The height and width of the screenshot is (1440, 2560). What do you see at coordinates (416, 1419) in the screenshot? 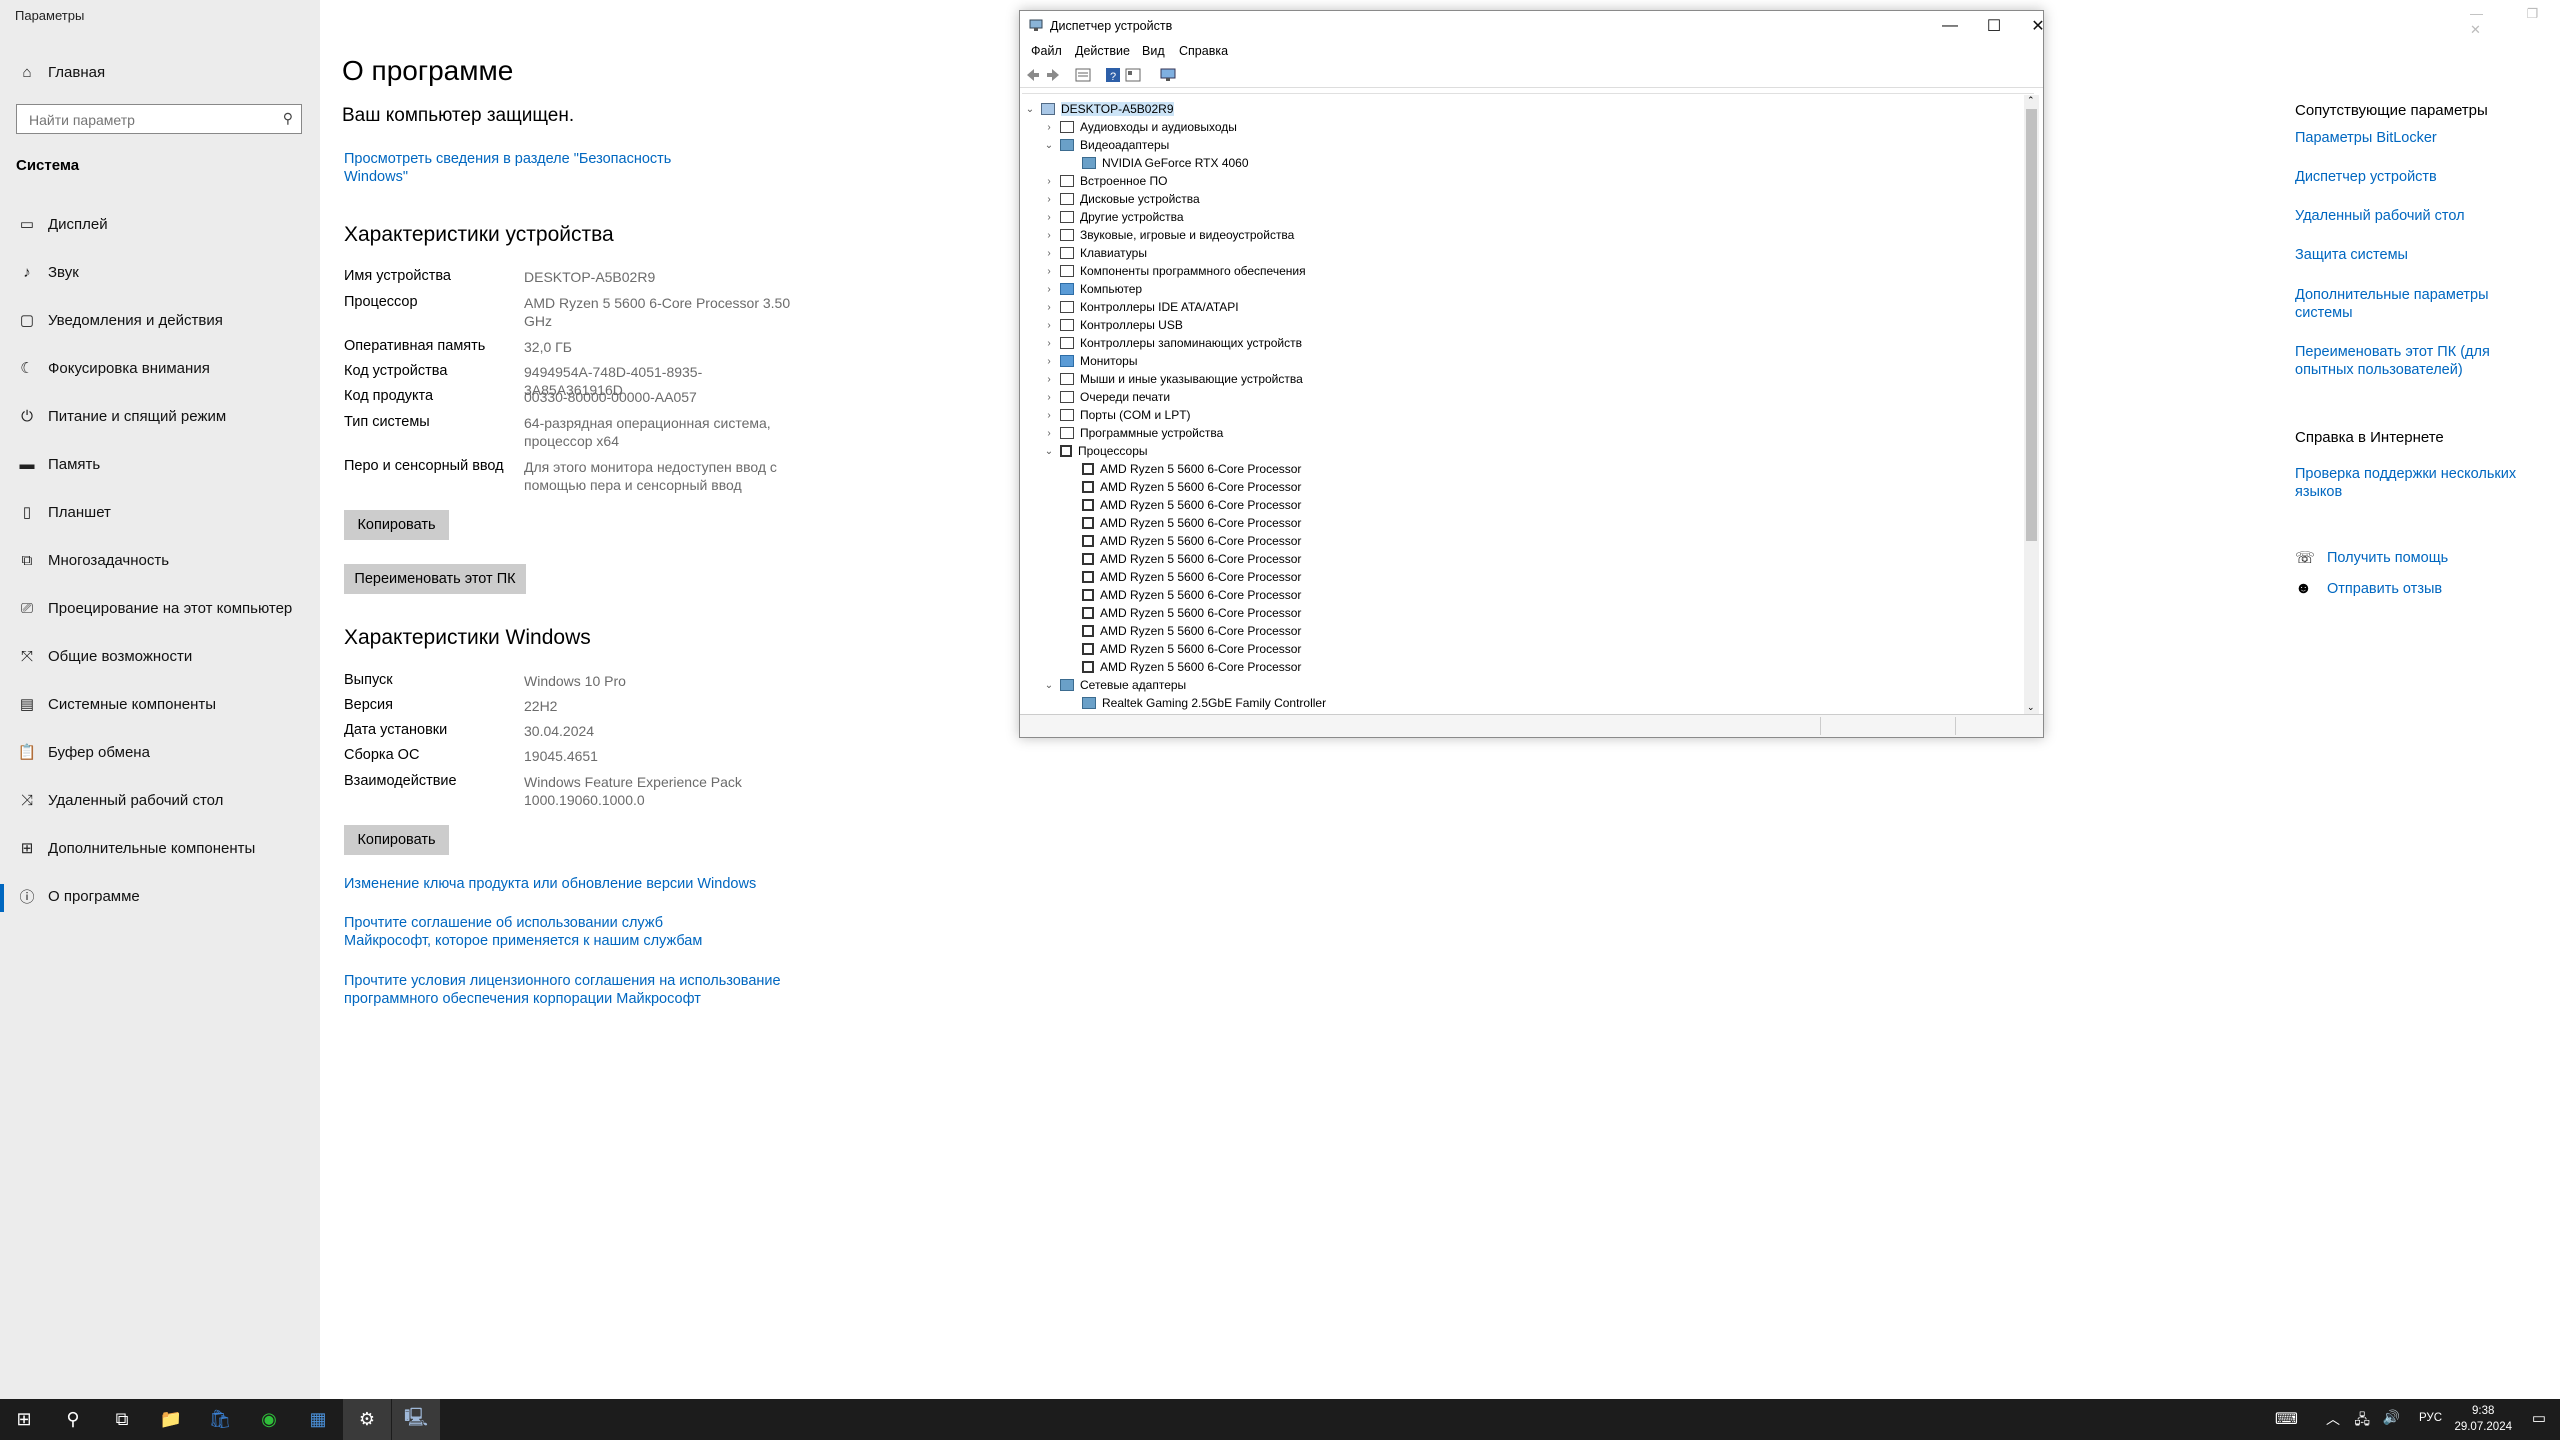
I see `device-manager-icon: 🖳` at bounding box center [416, 1419].